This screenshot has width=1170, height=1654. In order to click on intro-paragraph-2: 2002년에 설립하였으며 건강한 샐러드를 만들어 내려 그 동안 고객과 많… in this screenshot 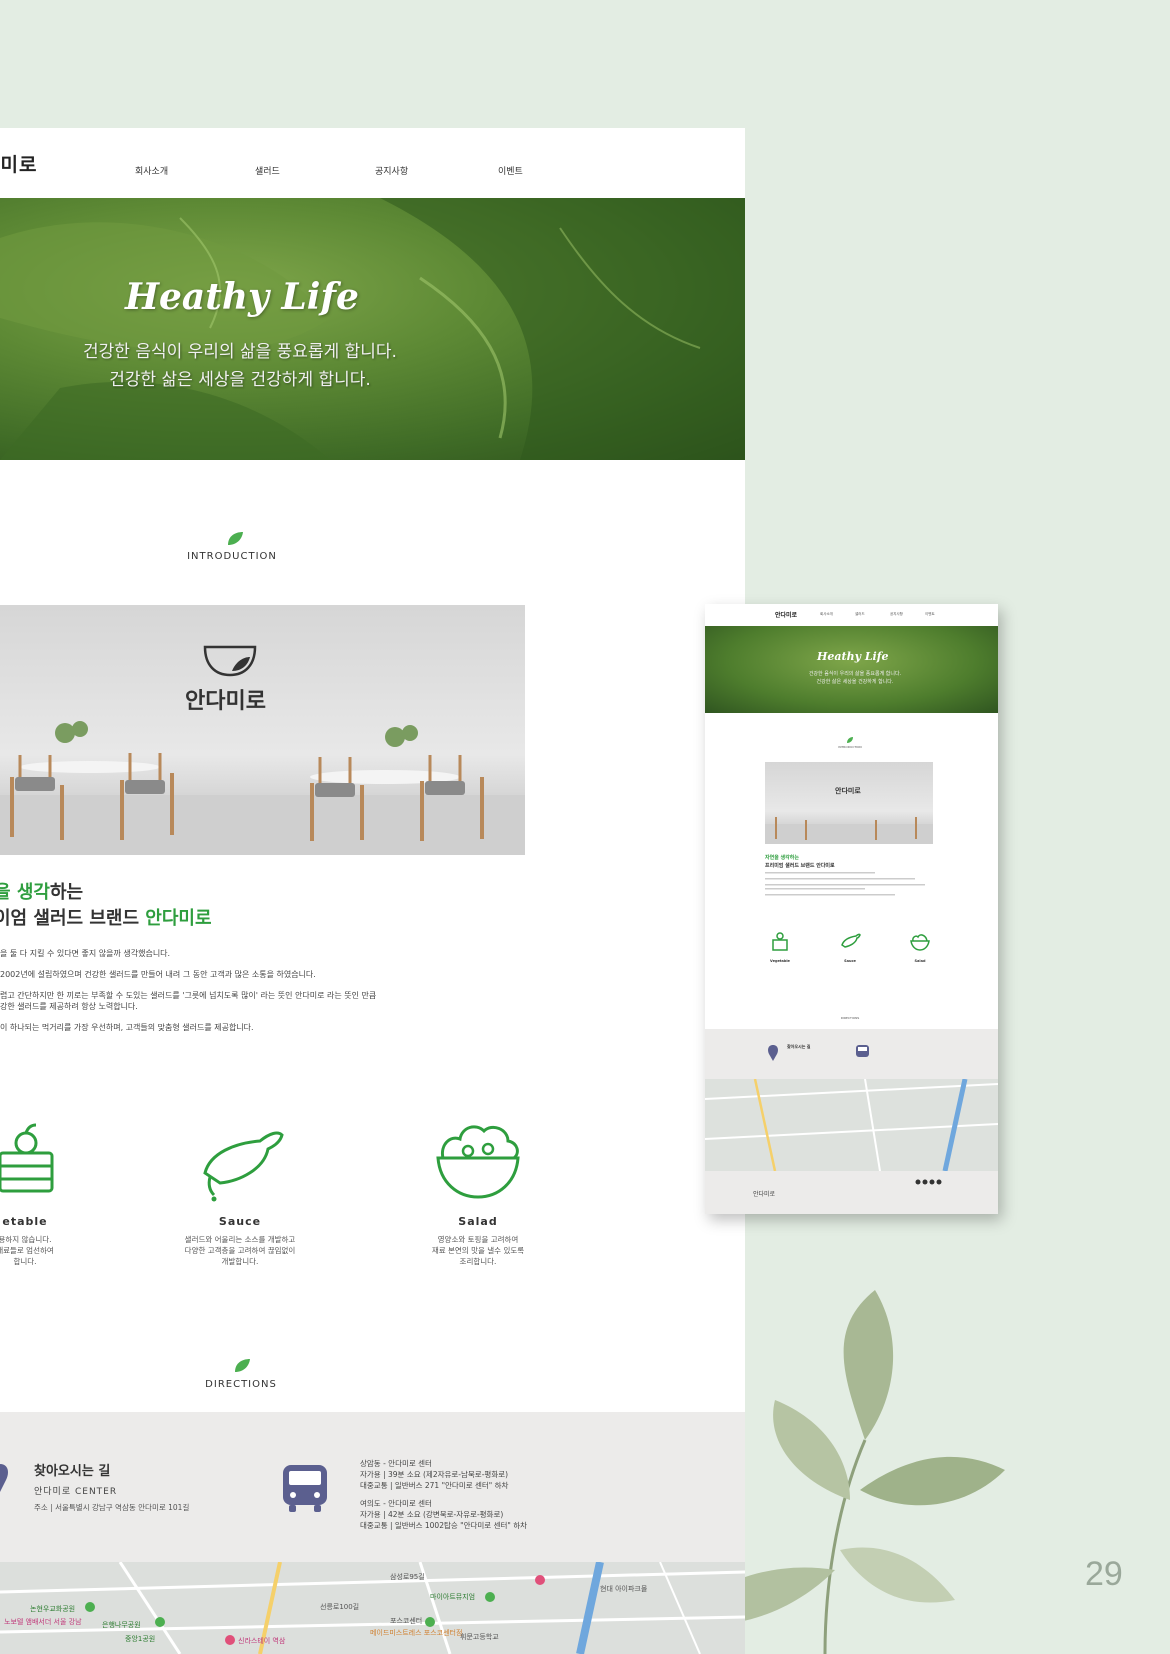, I will do `click(158, 974)`.